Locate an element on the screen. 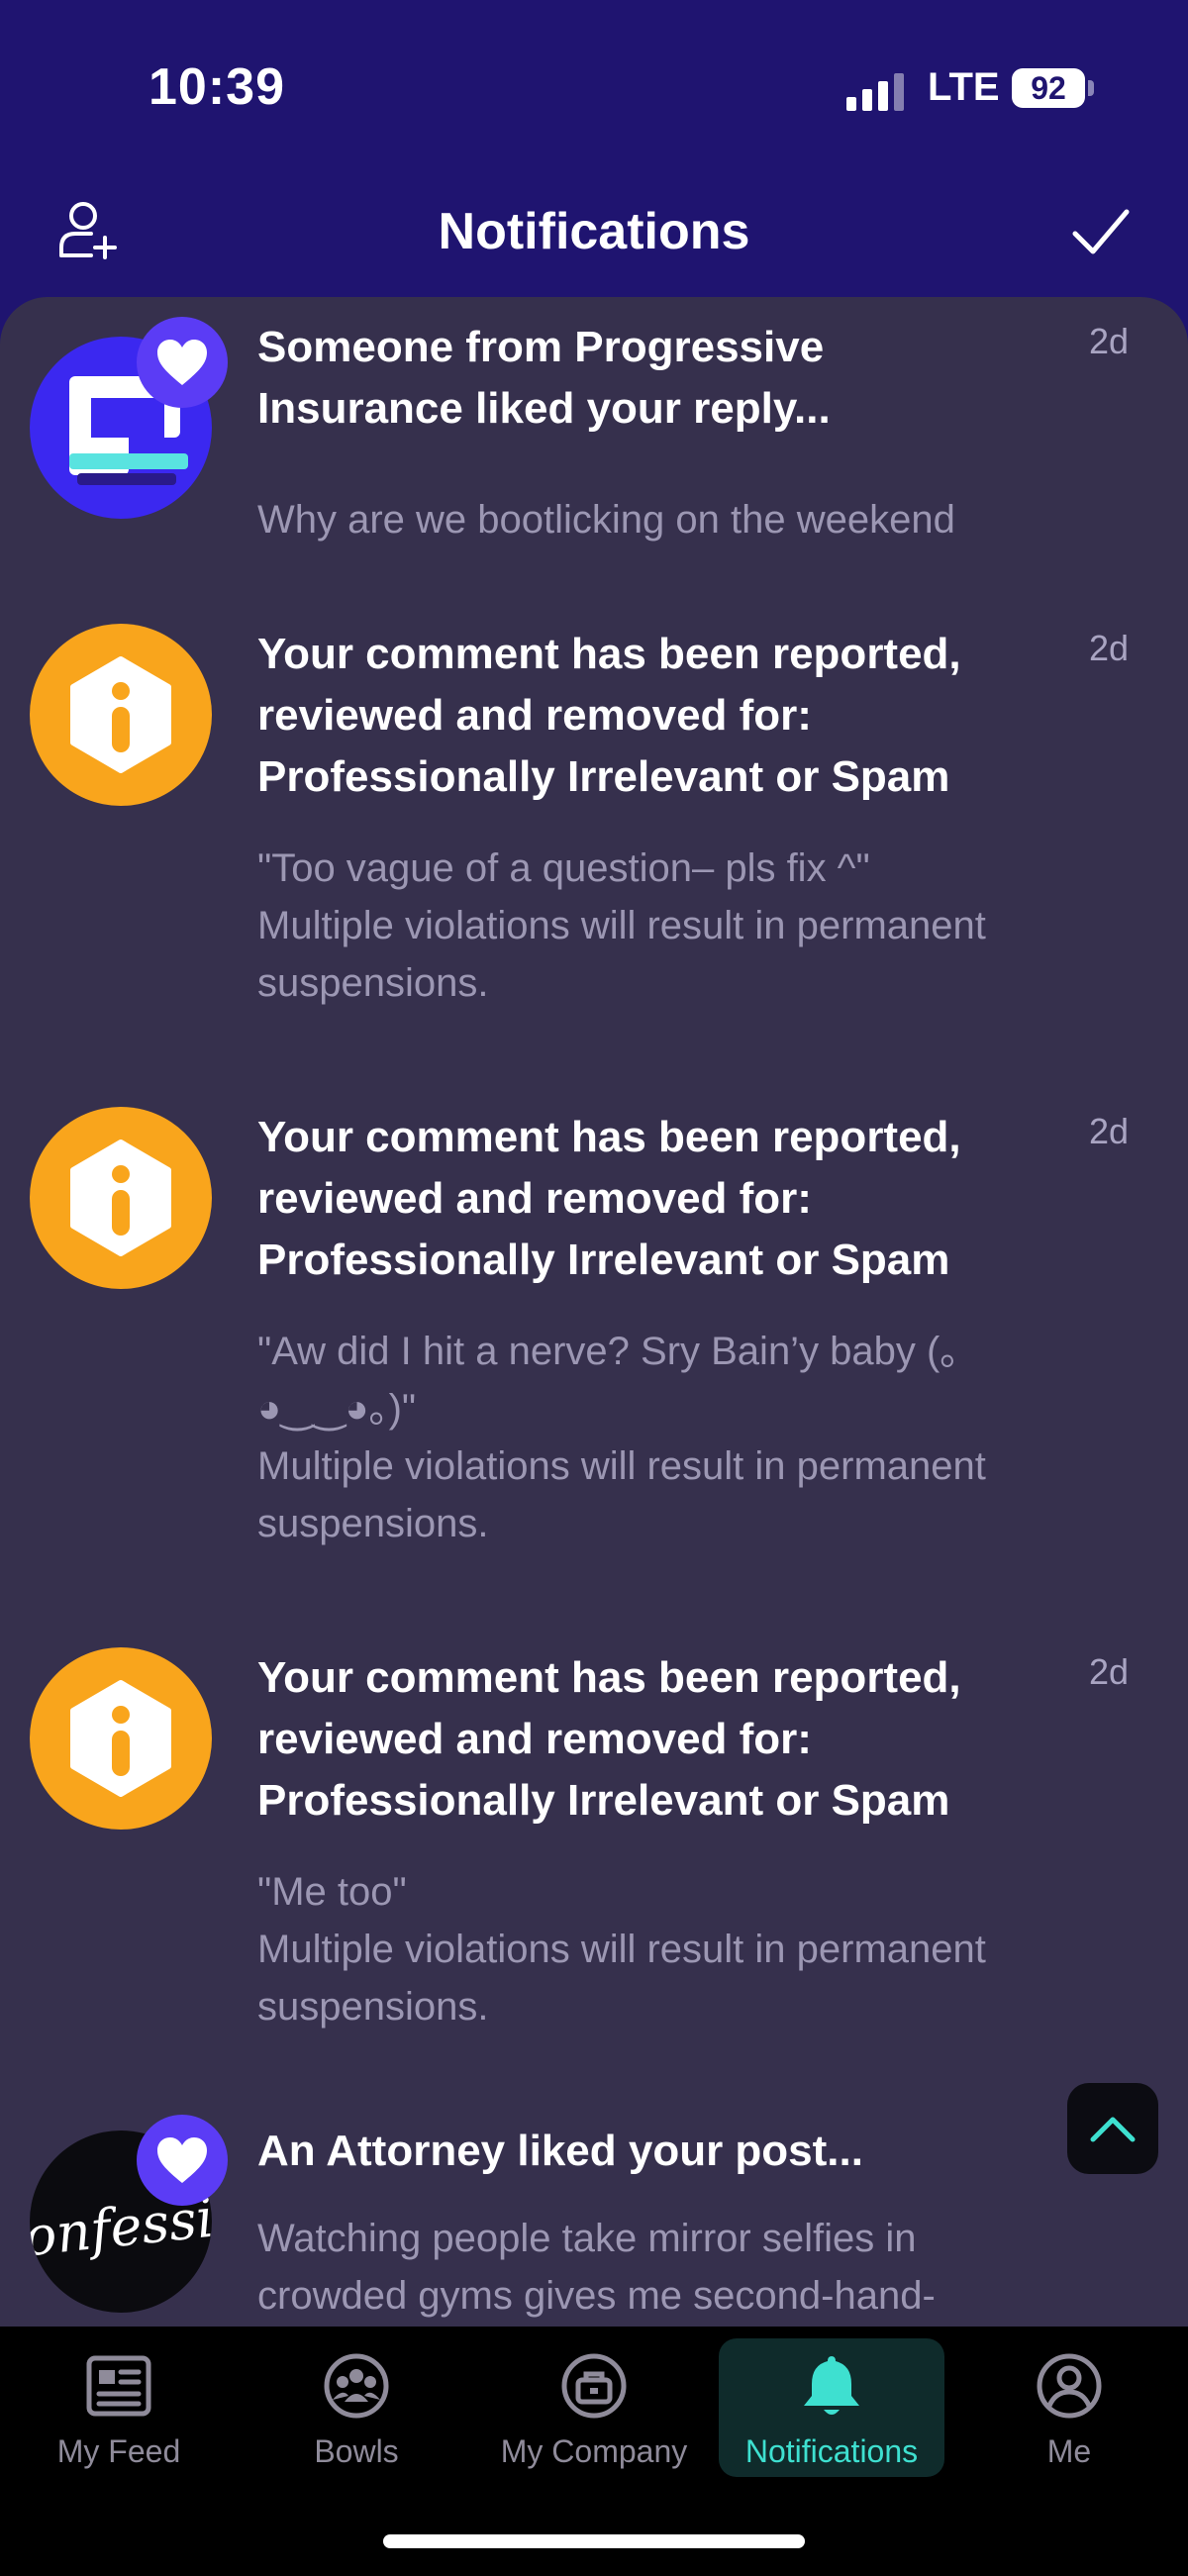  notification-body: Why are we bootlicking on the weekend is located at coordinates (606, 520).